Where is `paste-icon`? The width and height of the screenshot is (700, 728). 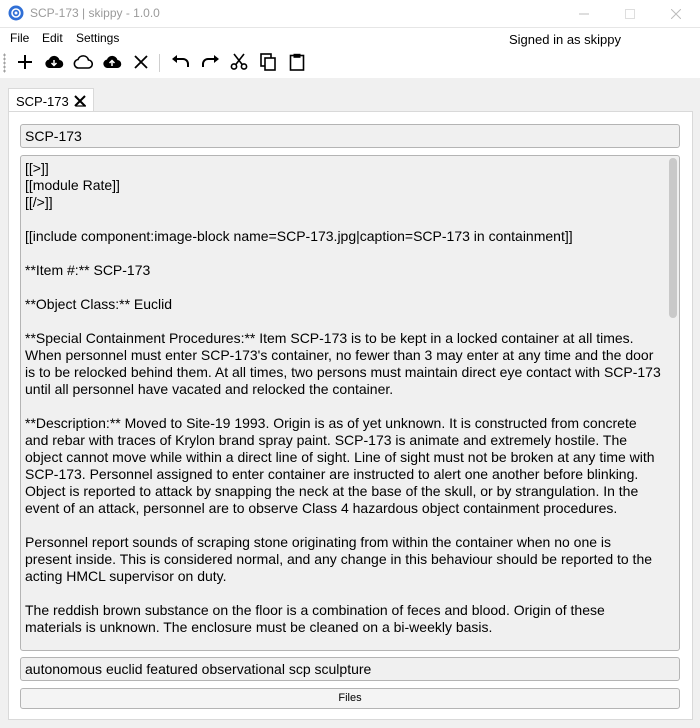 paste-icon is located at coordinates (297, 63).